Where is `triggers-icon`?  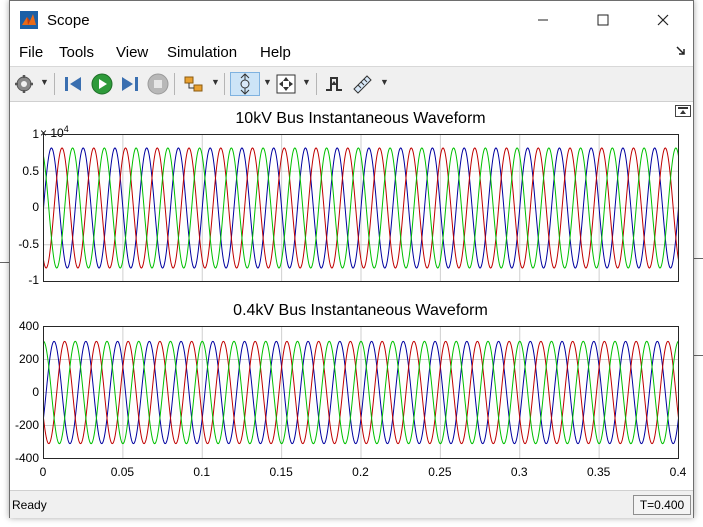
triggers-icon is located at coordinates (334, 84).